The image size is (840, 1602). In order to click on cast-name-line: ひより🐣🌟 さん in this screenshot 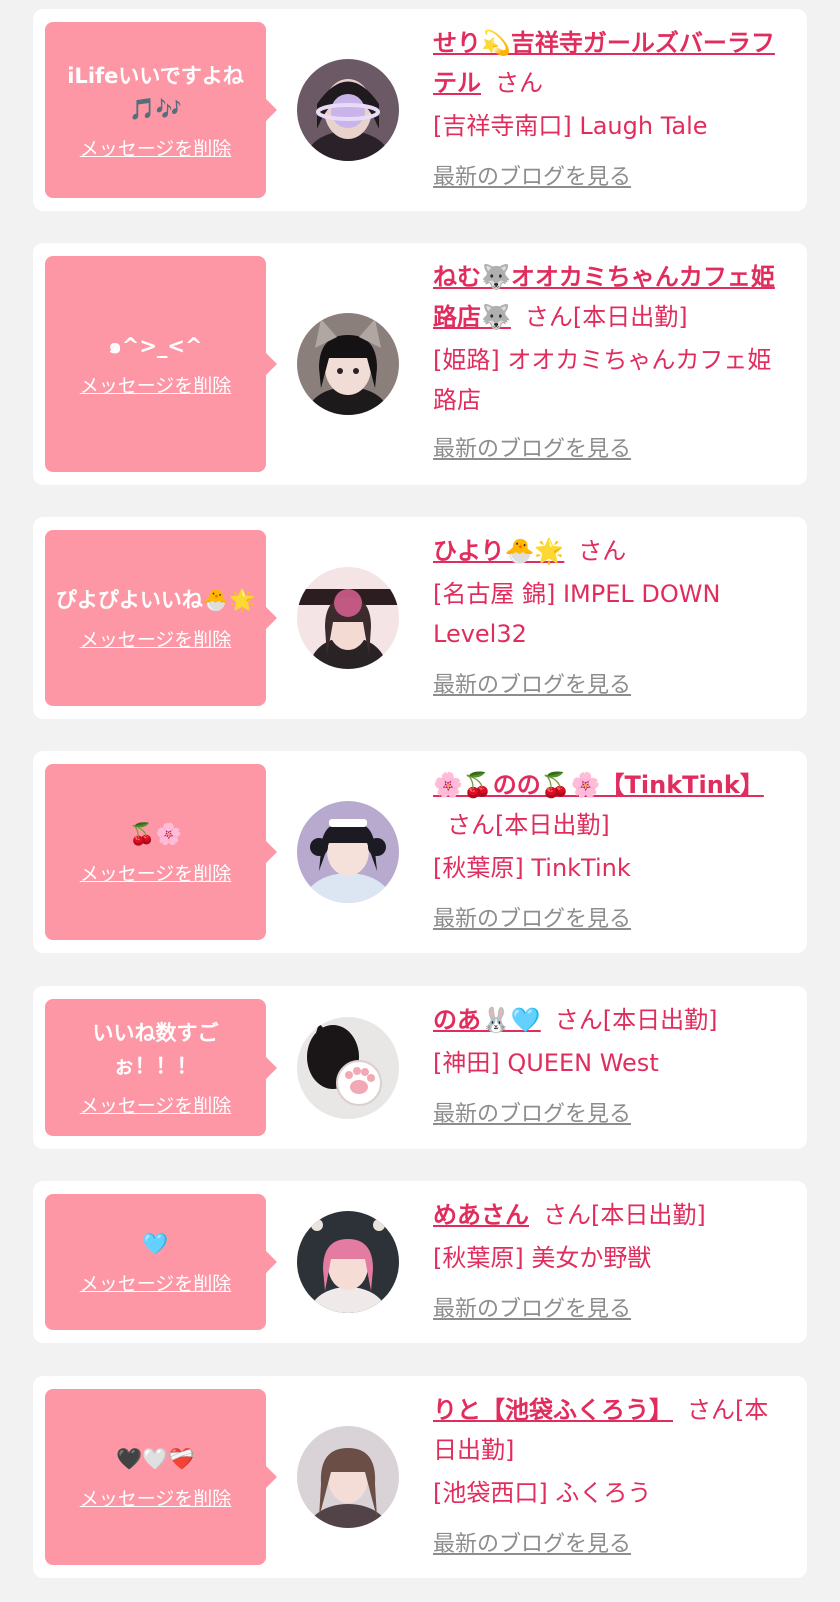, I will do `click(610, 551)`.